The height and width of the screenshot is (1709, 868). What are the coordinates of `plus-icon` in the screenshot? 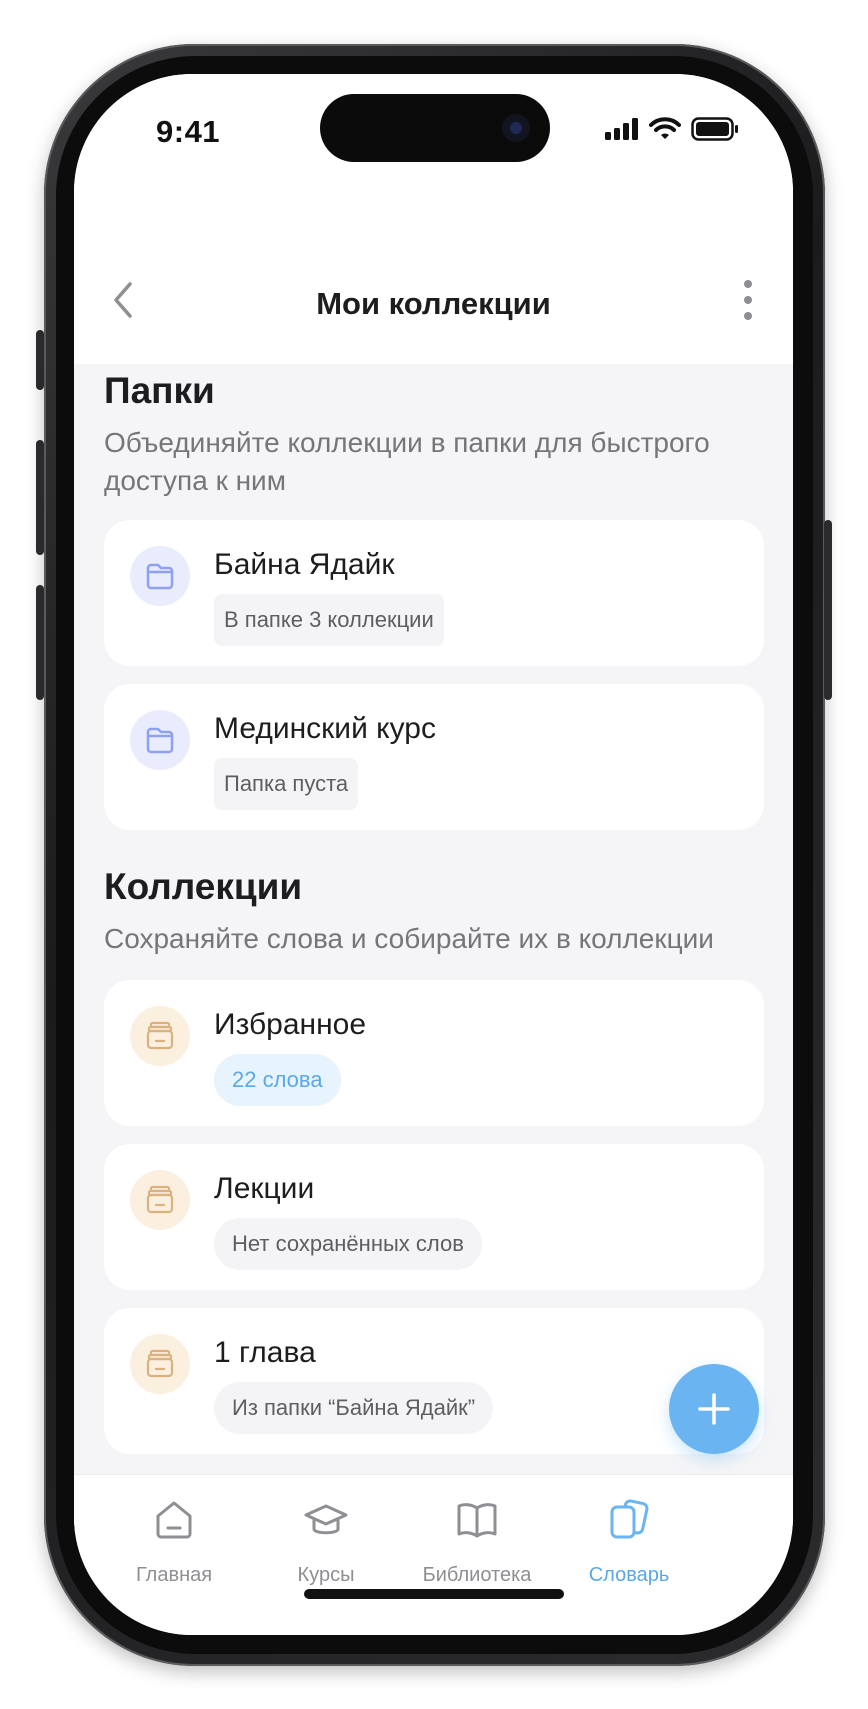 It's located at (714, 1409).